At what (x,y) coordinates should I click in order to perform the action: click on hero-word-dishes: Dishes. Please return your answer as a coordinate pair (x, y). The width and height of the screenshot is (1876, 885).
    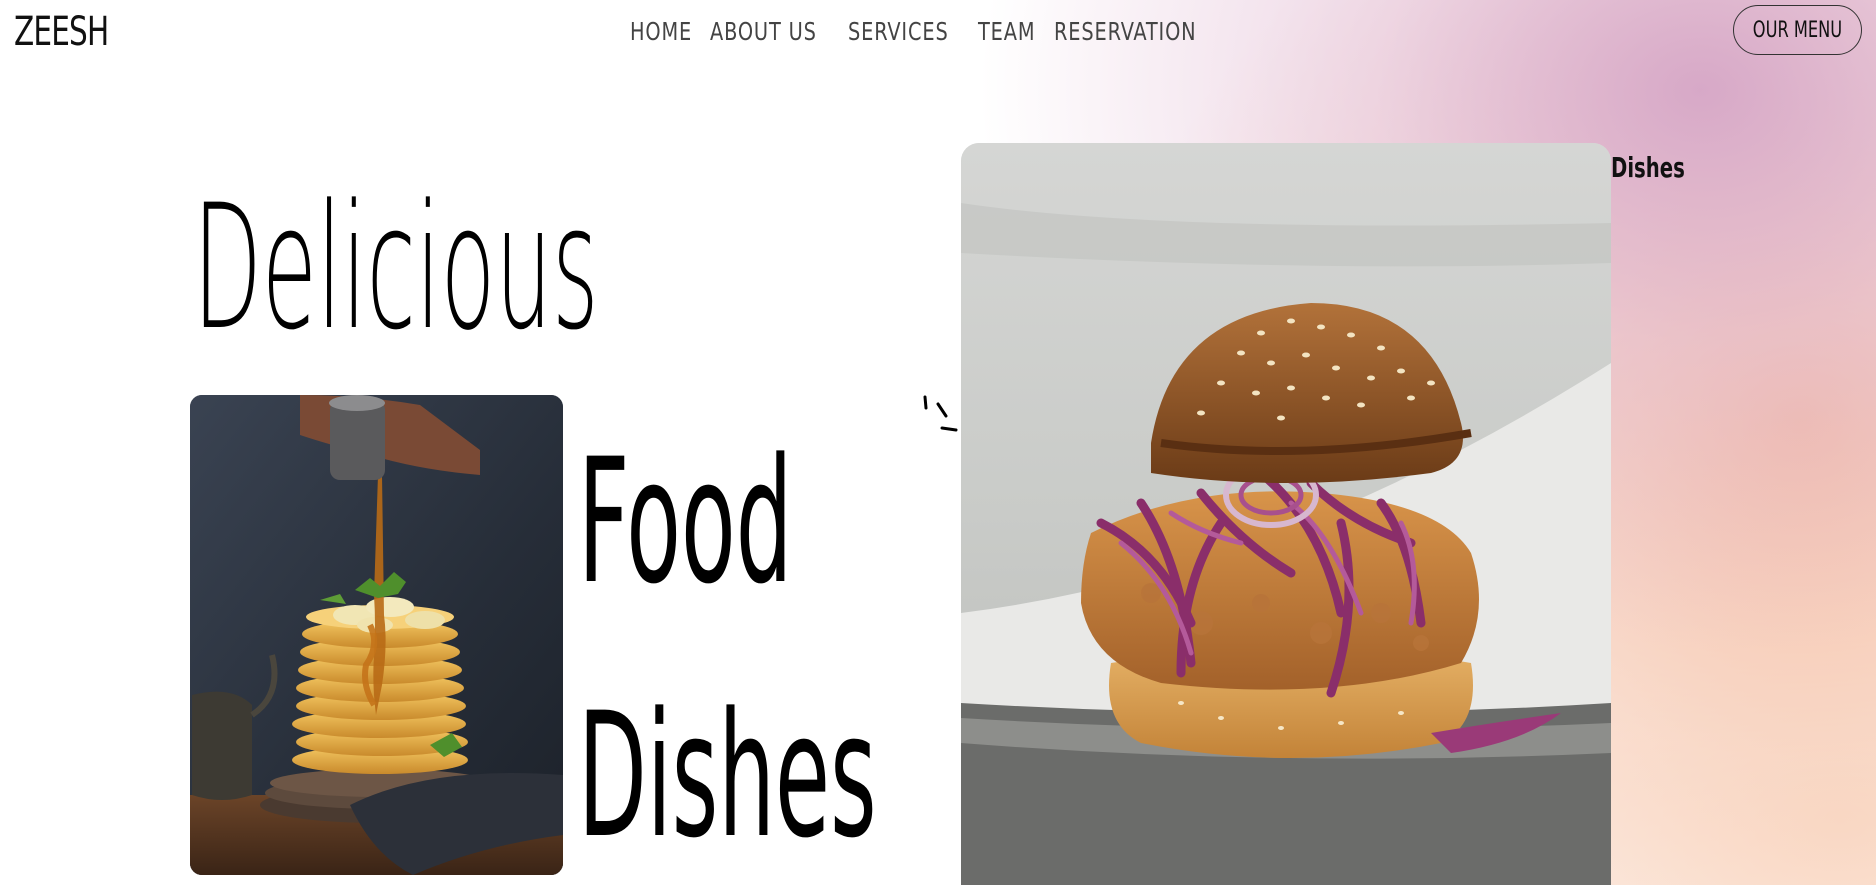
    Looking at the image, I should click on (727, 775).